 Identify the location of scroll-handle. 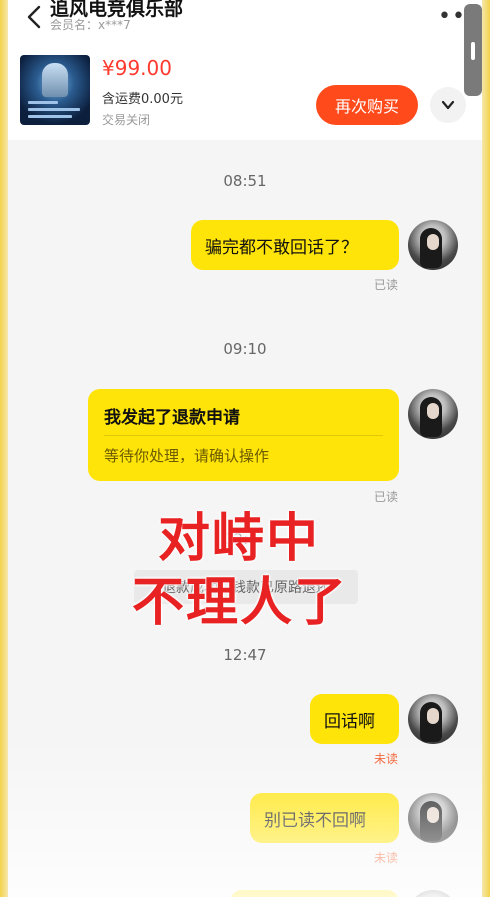
(473, 50).